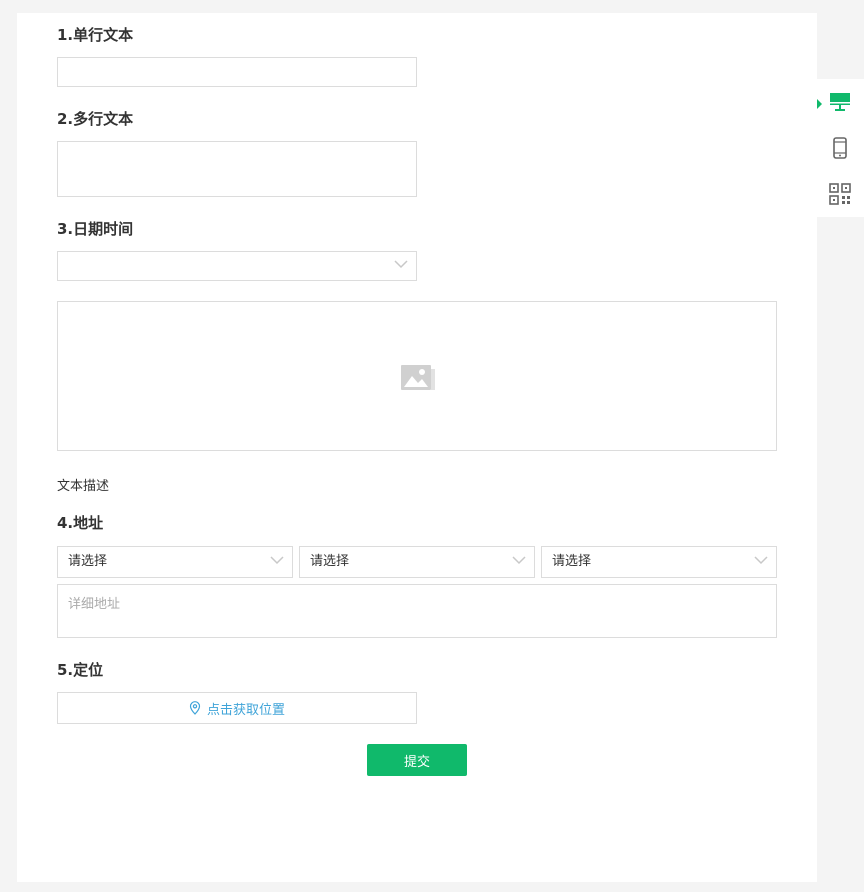 This screenshot has width=864, height=892. Describe the element at coordinates (237, 72) in the screenshot. I see `single-line-text-input` at that location.